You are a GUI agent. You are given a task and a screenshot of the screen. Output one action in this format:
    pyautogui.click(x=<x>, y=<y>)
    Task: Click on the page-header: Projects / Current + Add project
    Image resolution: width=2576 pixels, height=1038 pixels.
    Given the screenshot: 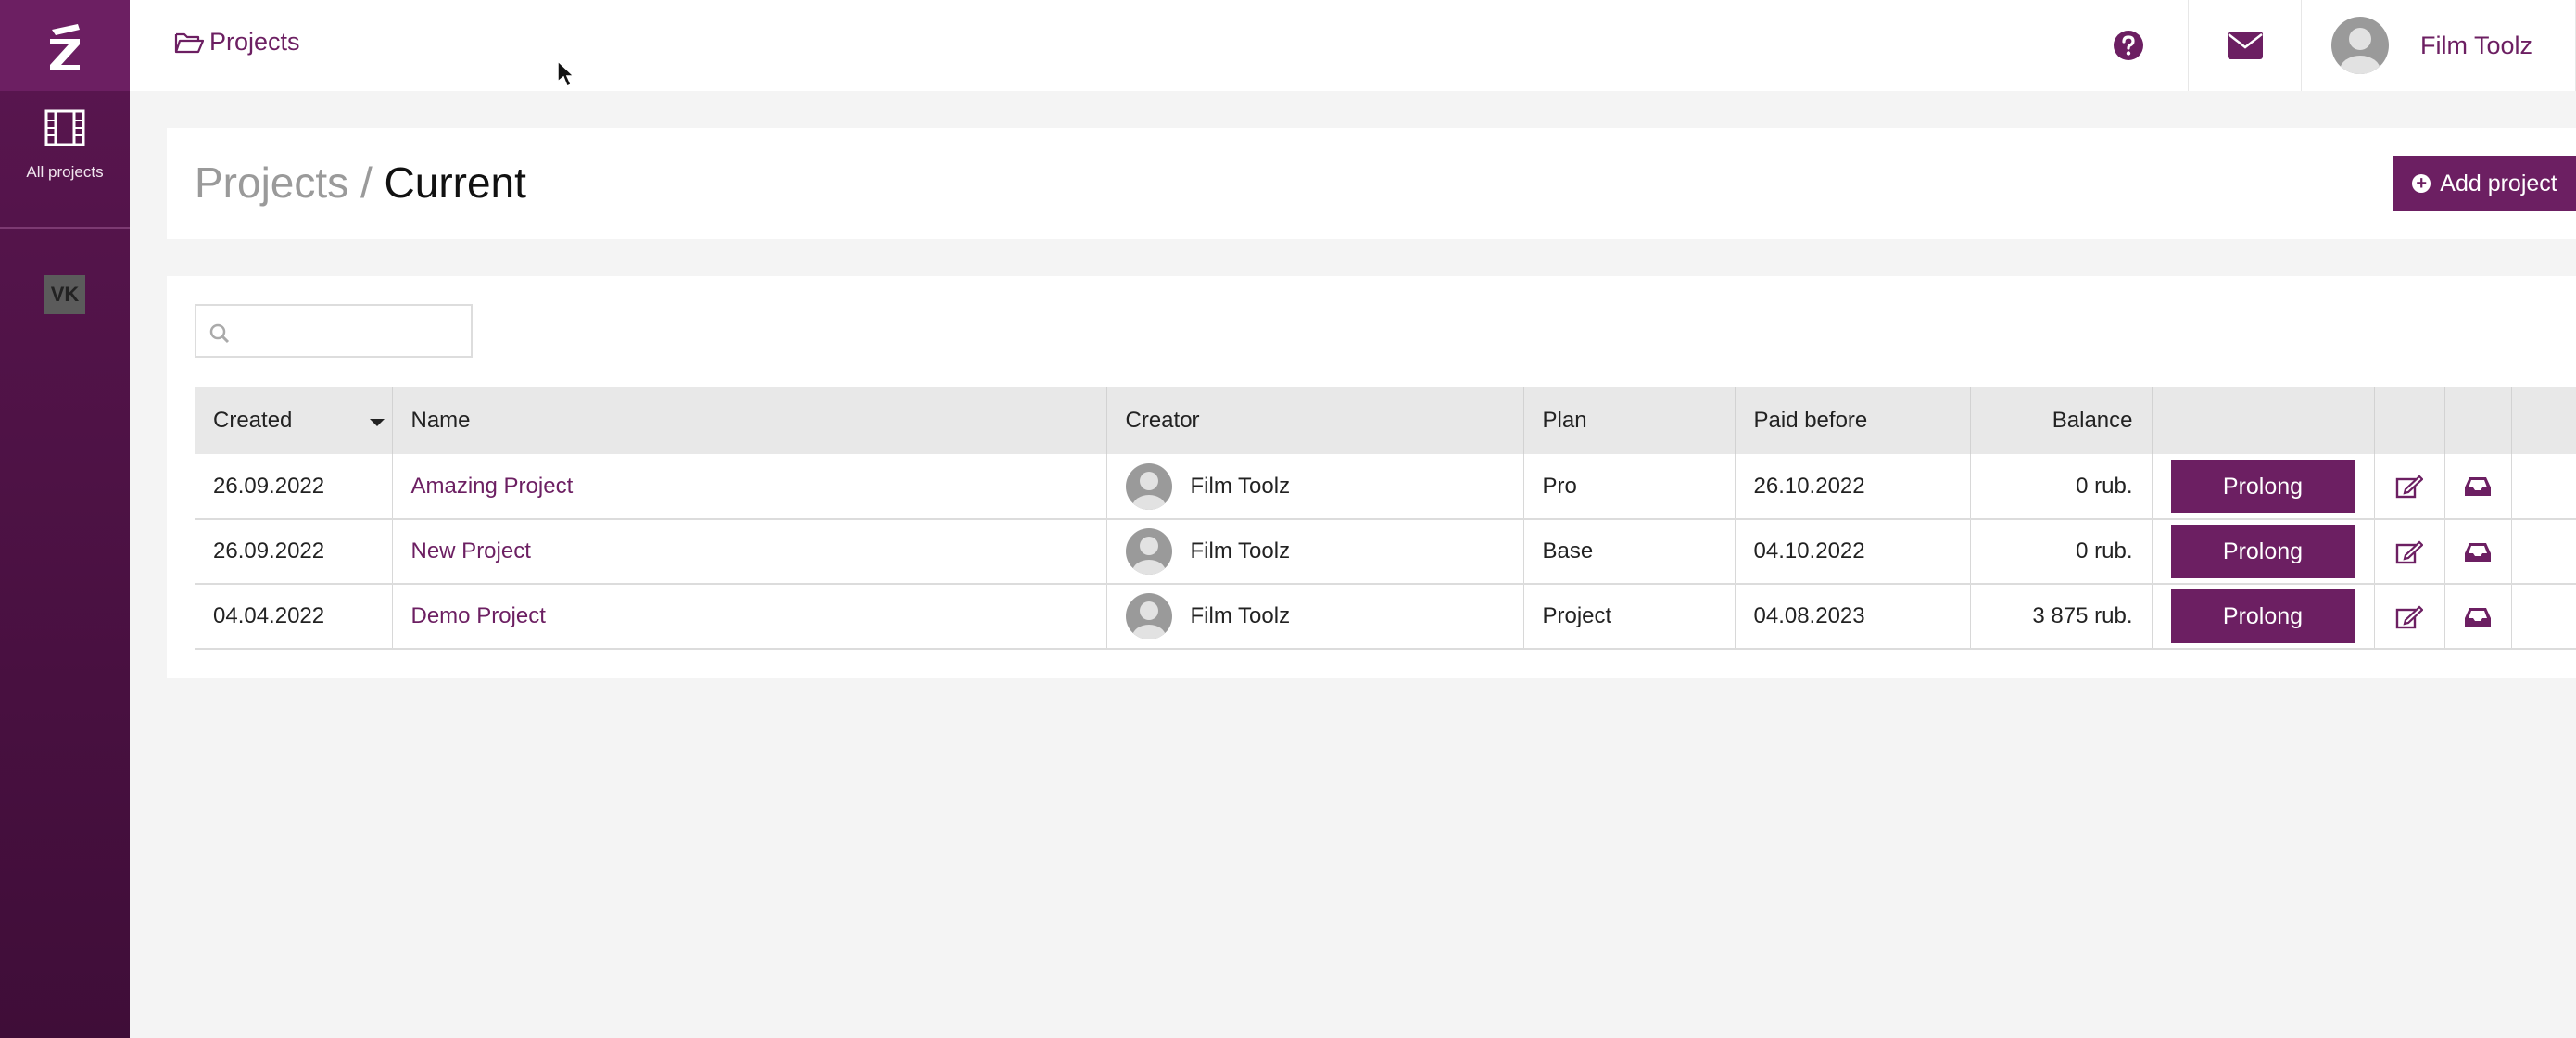 What is the action you would take?
    pyautogui.click(x=1371, y=183)
    